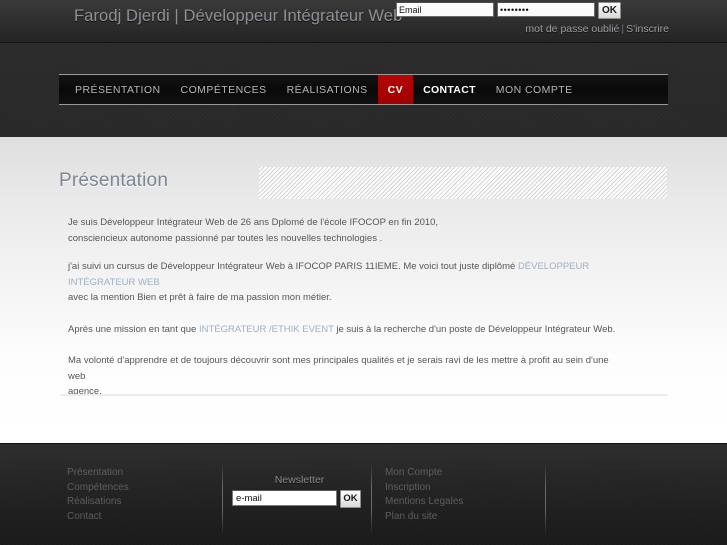 The image size is (727, 545). Describe the element at coordinates (98, 502) in the screenshot. I see `footer-link-2: Réalisations` at that location.